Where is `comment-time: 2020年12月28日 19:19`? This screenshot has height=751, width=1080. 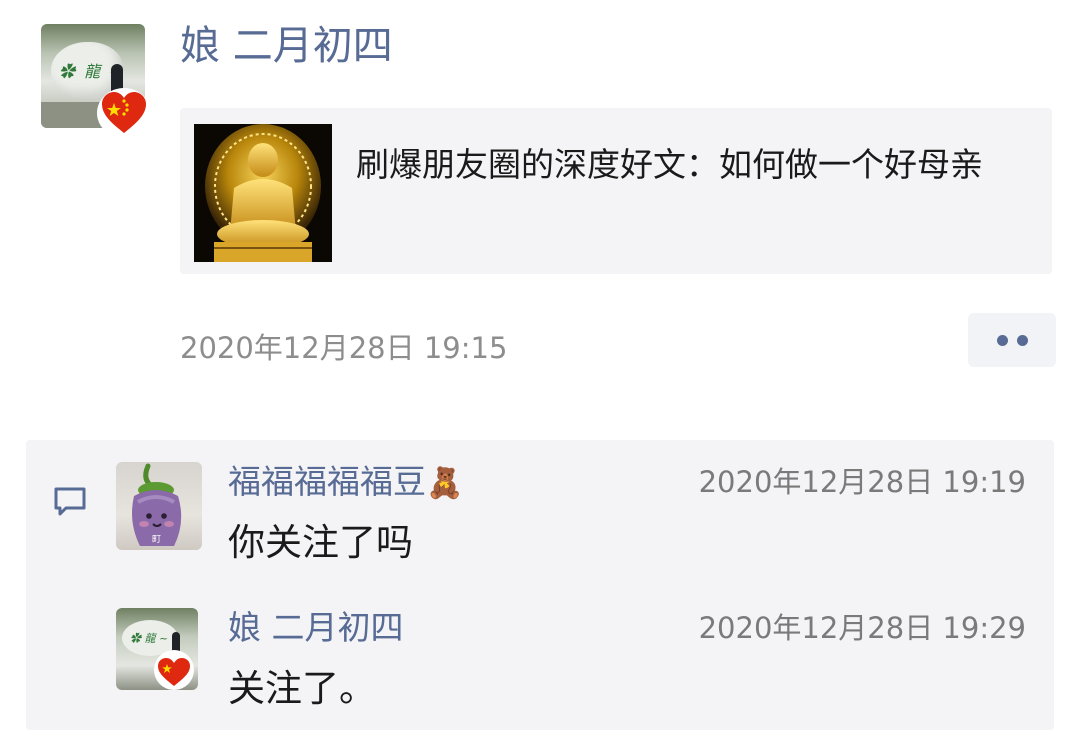 comment-time: 2020年12月28日 19:19 is located at coordinates (862, 482).